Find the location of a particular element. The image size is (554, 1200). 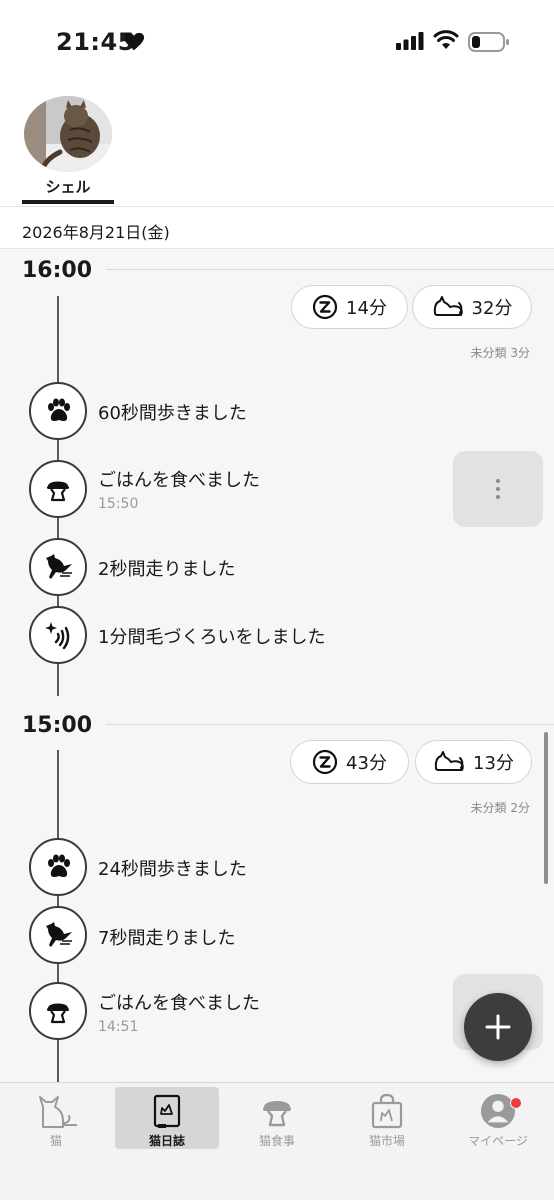

rest-duration-value: 13分 is located at coordinates (493, 763).